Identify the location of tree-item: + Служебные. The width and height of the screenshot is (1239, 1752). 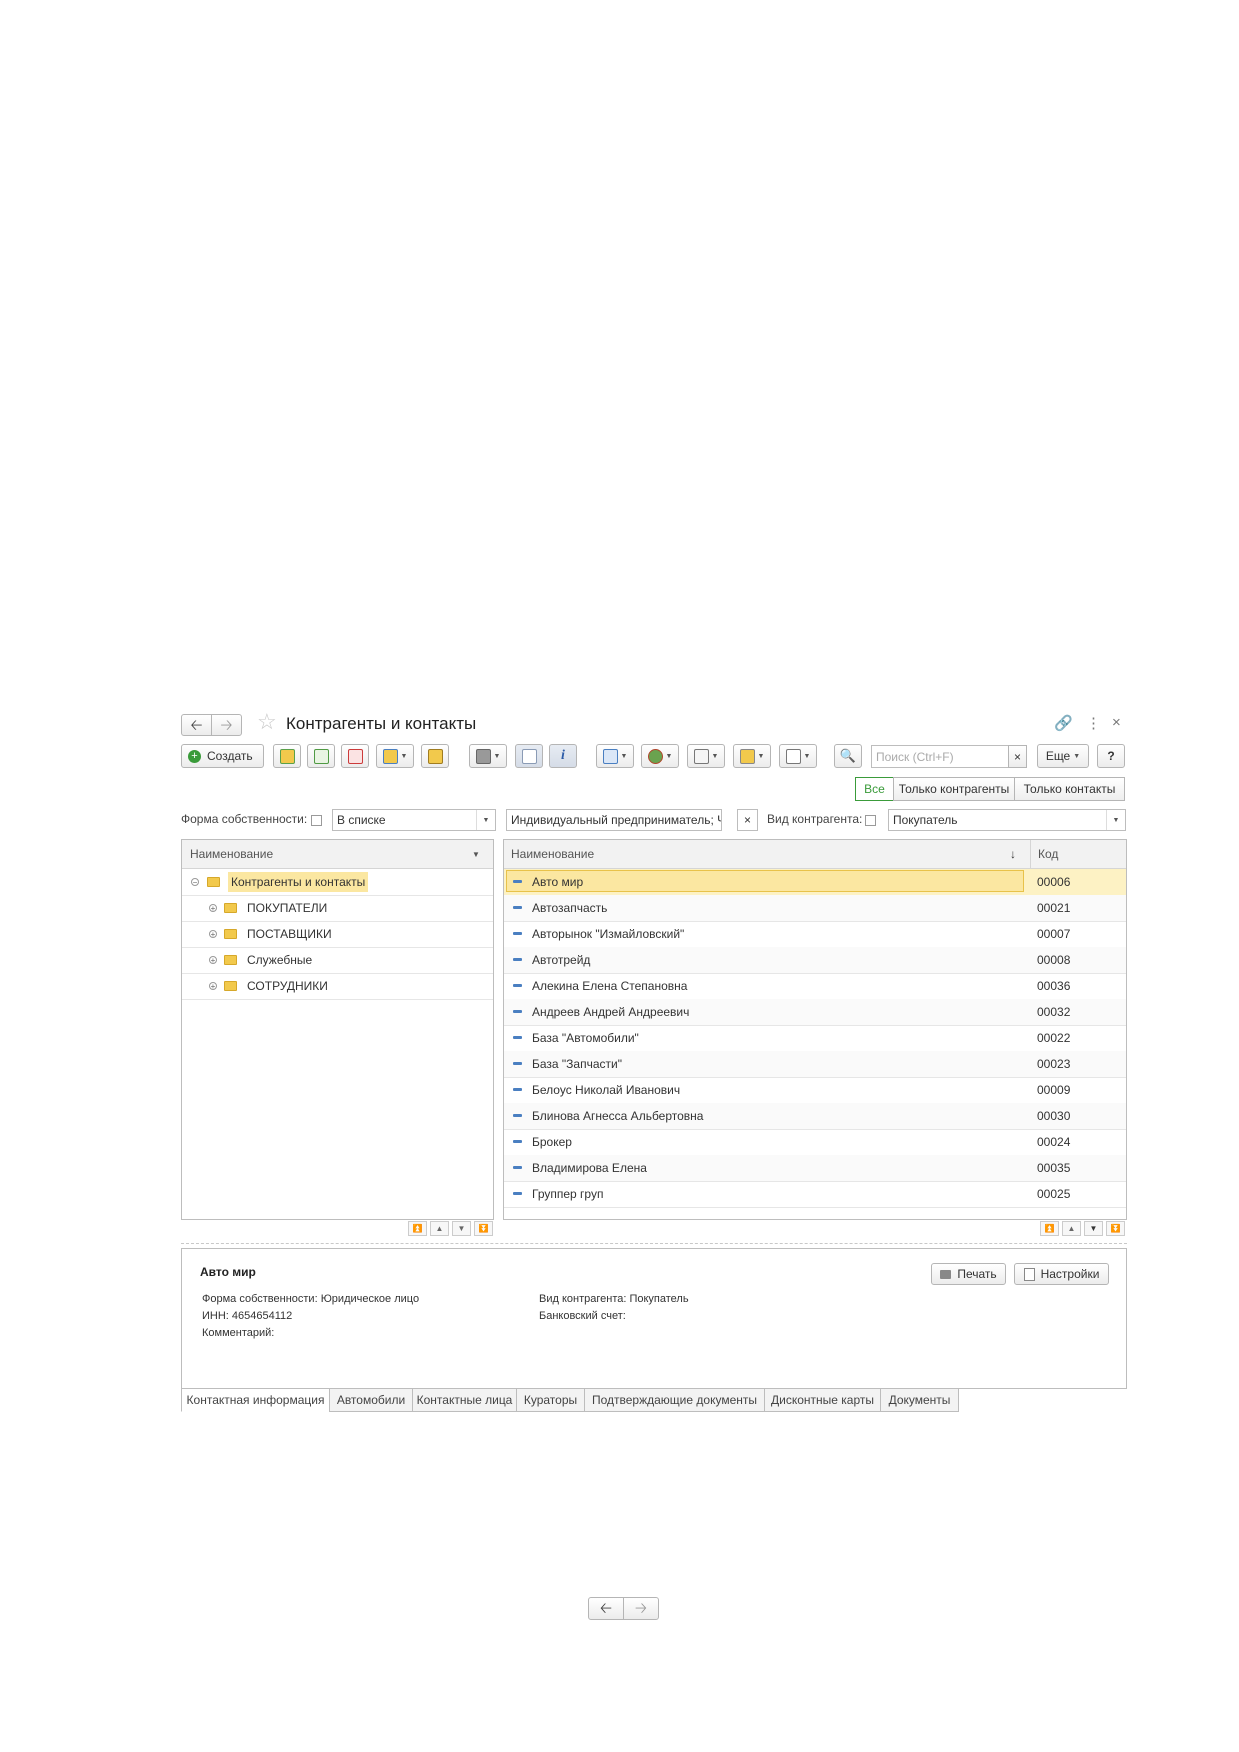
(337, 960).